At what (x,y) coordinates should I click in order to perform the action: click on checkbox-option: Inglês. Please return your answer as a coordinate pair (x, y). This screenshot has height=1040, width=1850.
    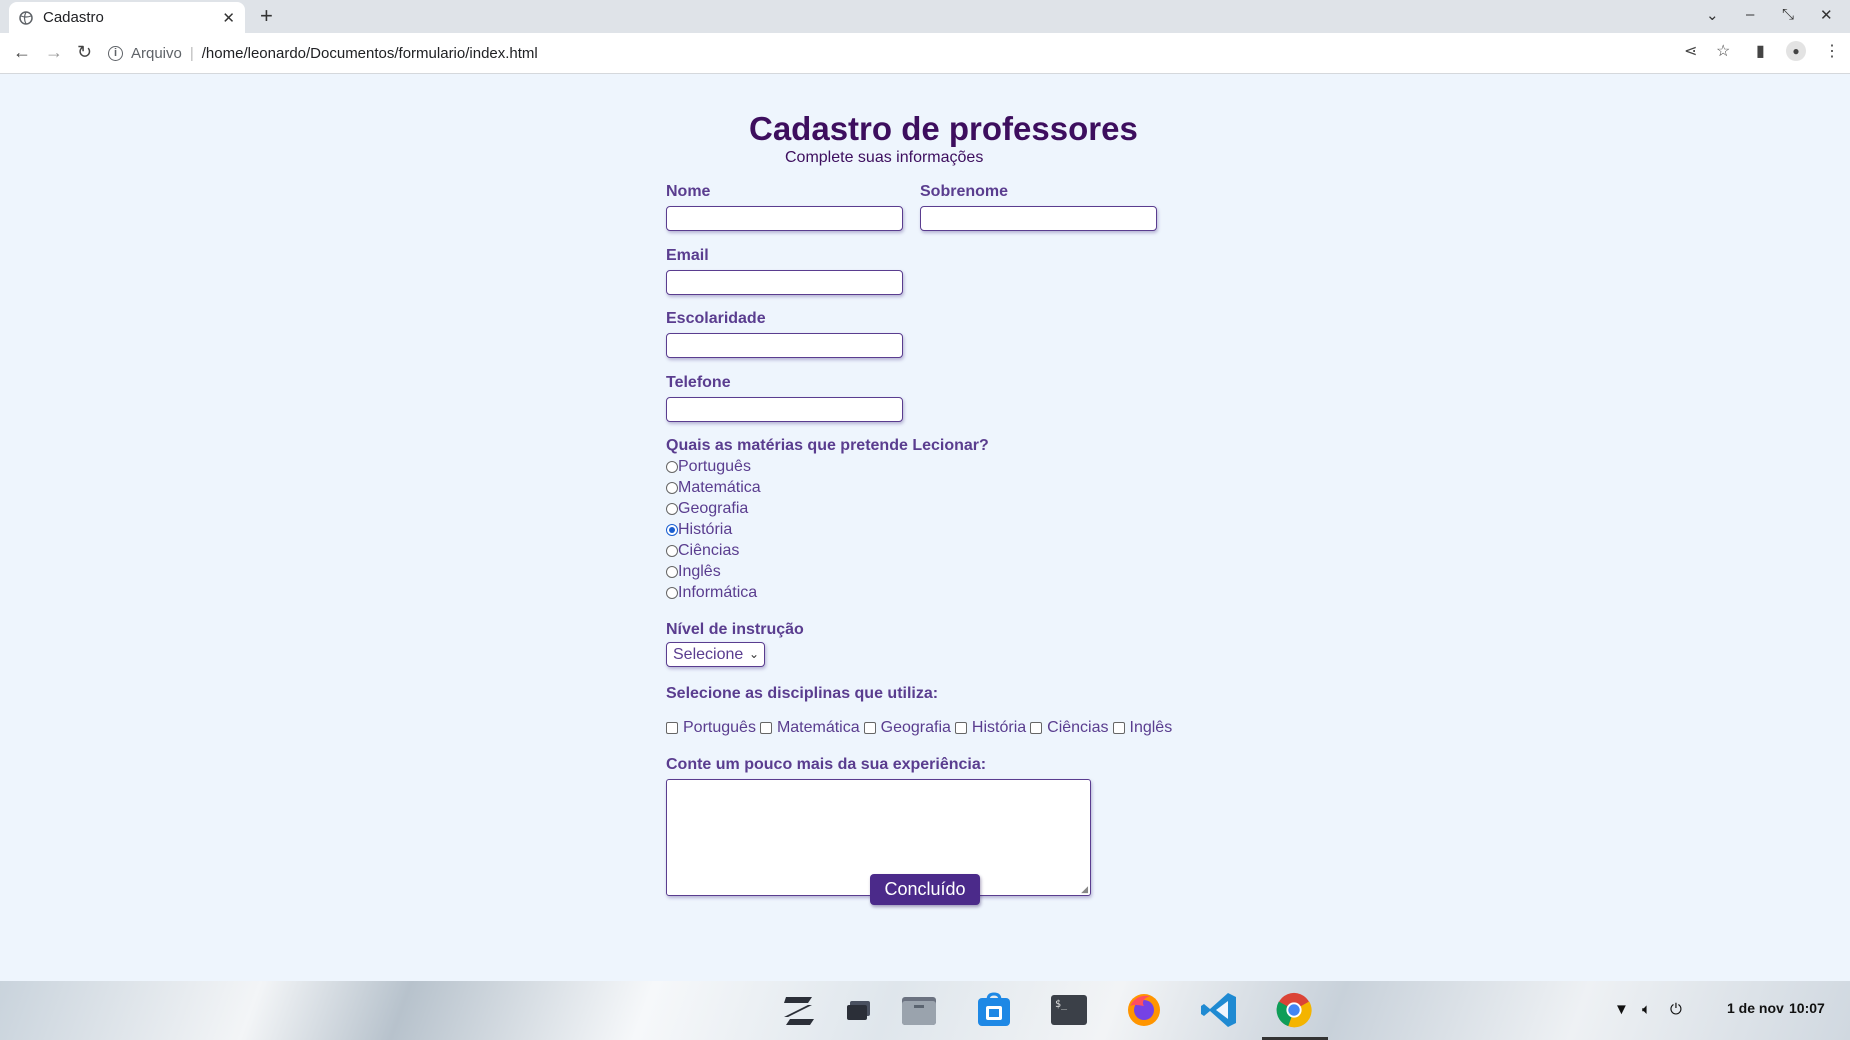
    Looking at the image, I should click on (1142, 728).